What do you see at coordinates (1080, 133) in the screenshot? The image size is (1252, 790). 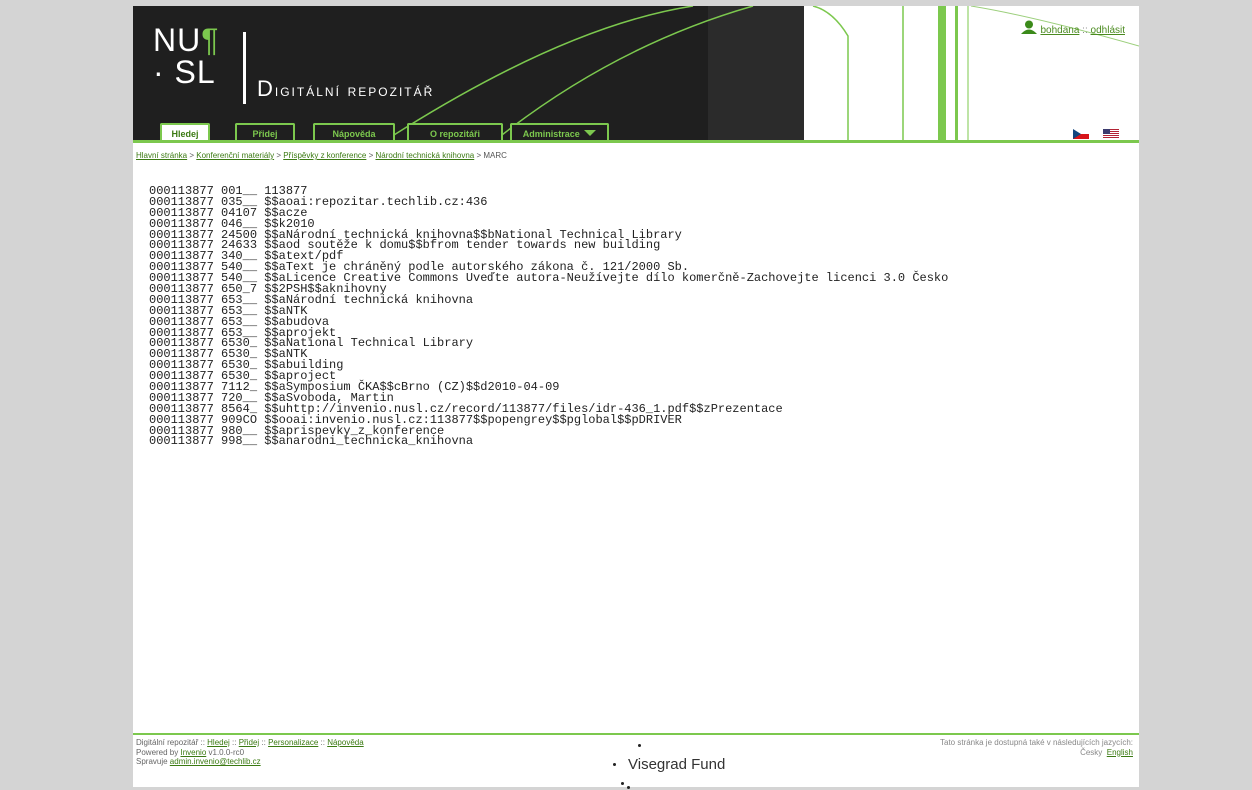 I see `czech-flag-icon` at bounding box center [1080, 133].